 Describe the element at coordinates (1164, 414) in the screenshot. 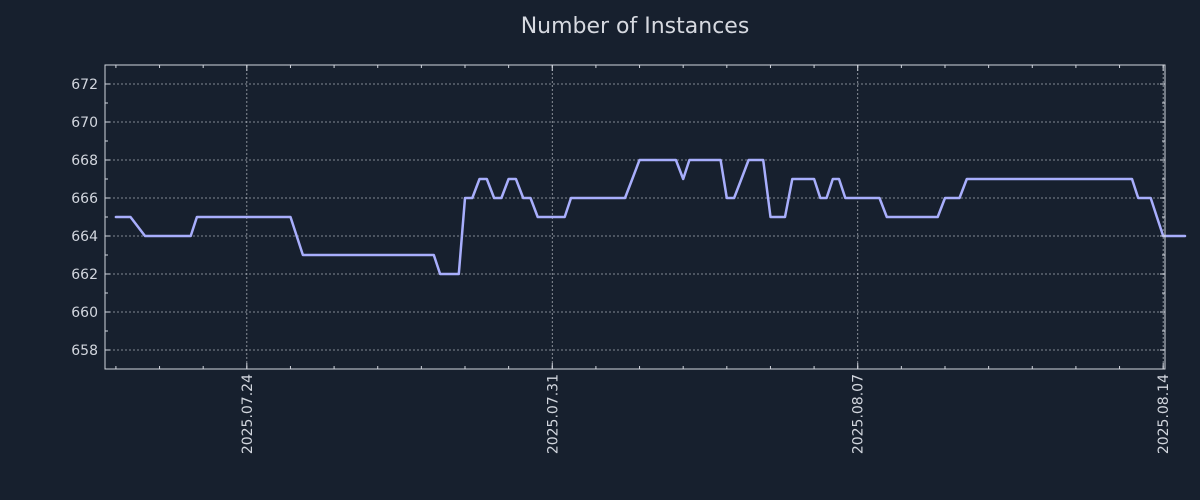

I see `x-tick-label: 2025.08.14` at that location.